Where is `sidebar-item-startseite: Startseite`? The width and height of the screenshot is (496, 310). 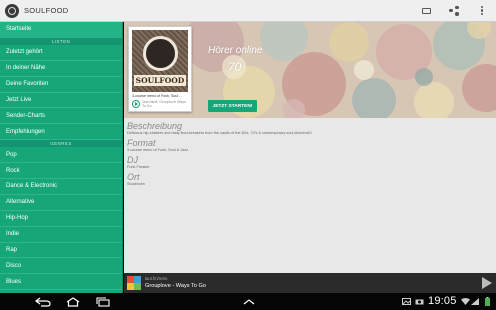
sidebar-item-startseite: Startseite is located at coordinates (61, 30).